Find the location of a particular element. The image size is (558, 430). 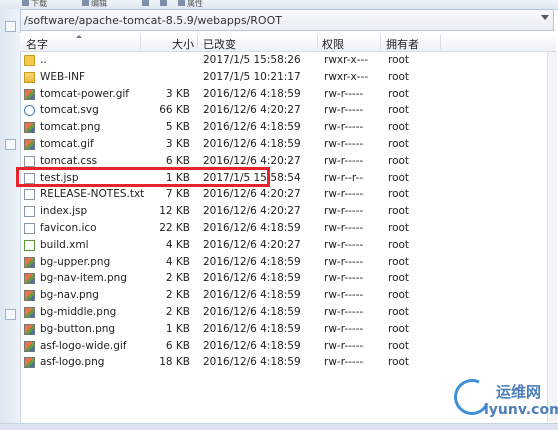

cut-icon is located at coordinates (145, 3).